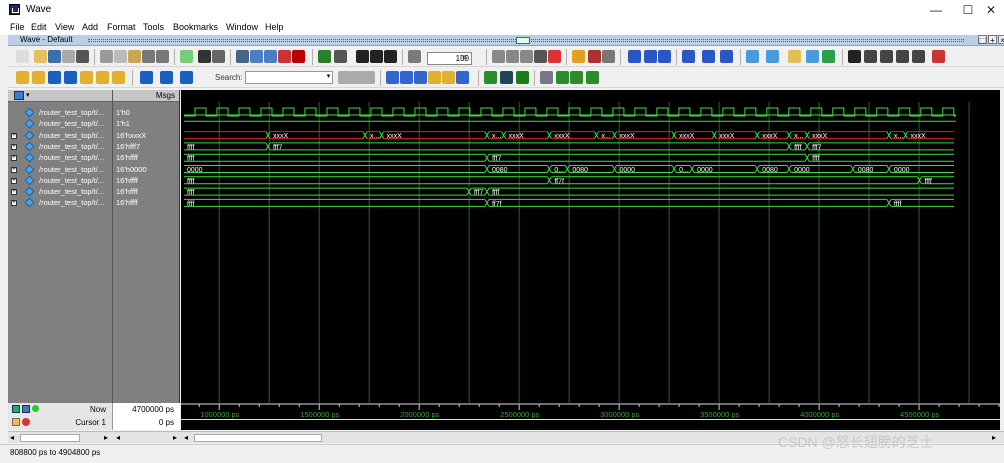 The width and height of the screenshot is (1004, 463). What do you see at coordinates (146, 135) in the screenshot?
I see `signal-value-row: 16'hxxxX` at bounding box center [146, 135].